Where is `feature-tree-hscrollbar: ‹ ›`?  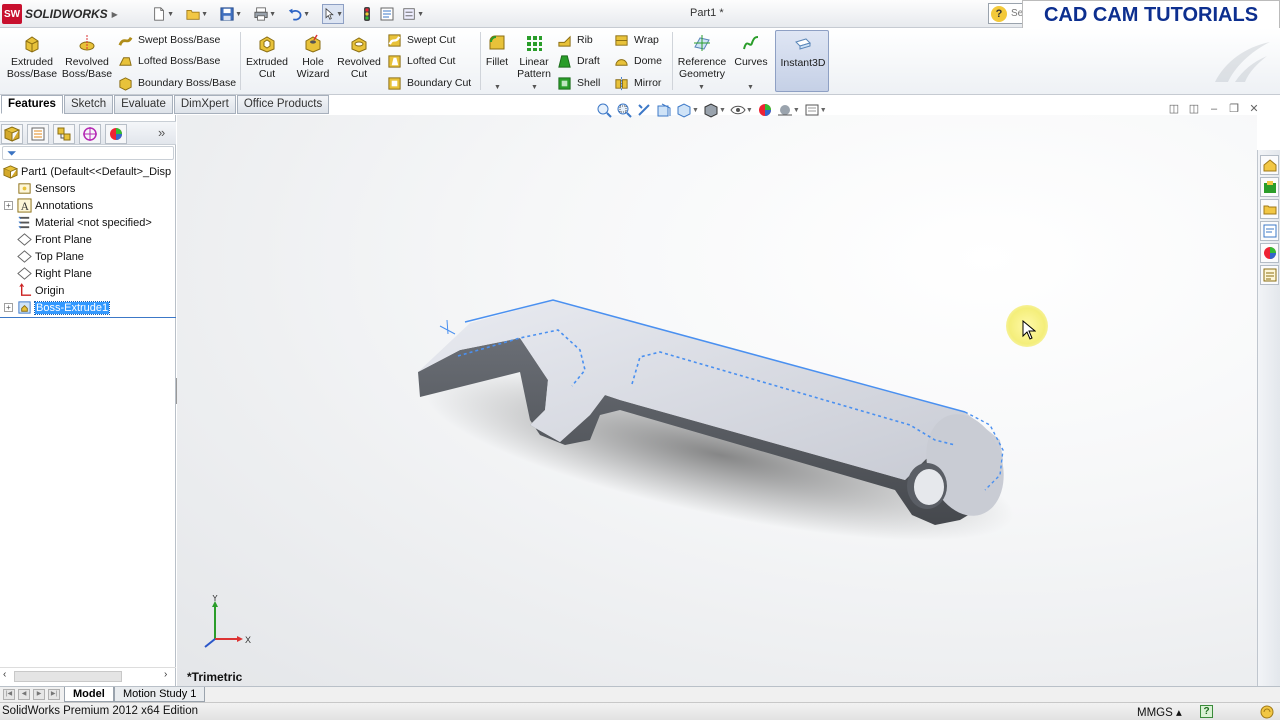
feature-tree-hscrollbar: ‹ › is located at coordinates (88, 675).